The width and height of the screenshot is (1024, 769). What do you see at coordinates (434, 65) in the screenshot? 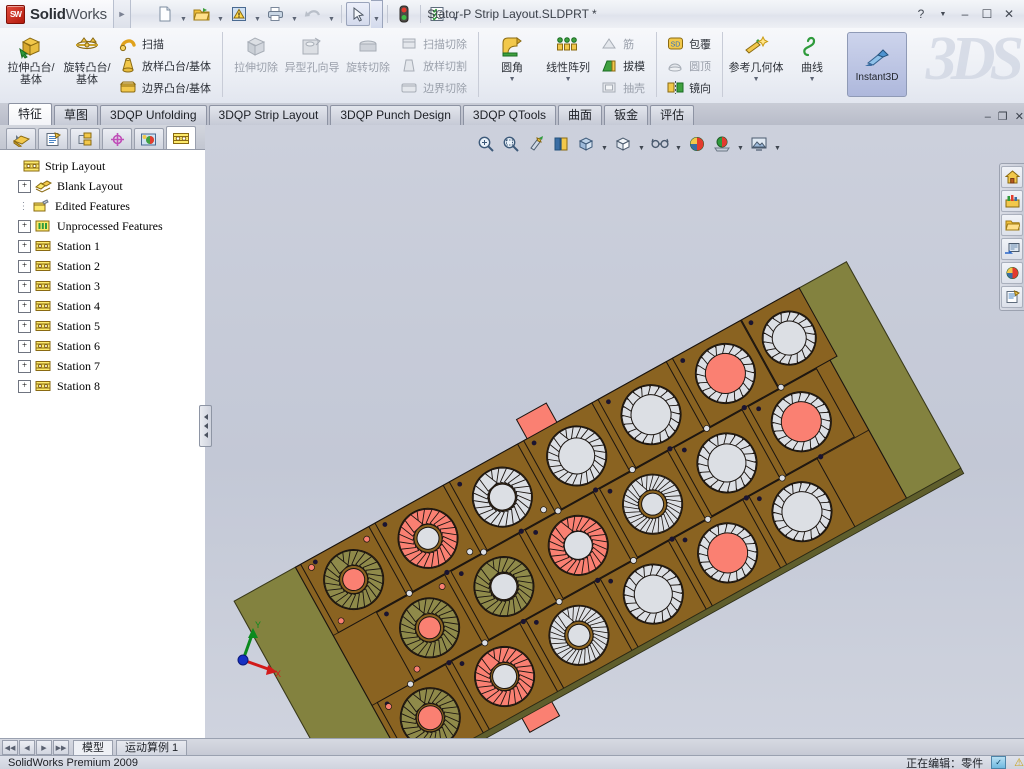
I see `lofted-cut-button: 放样切割` at bounding box center [434, 65].